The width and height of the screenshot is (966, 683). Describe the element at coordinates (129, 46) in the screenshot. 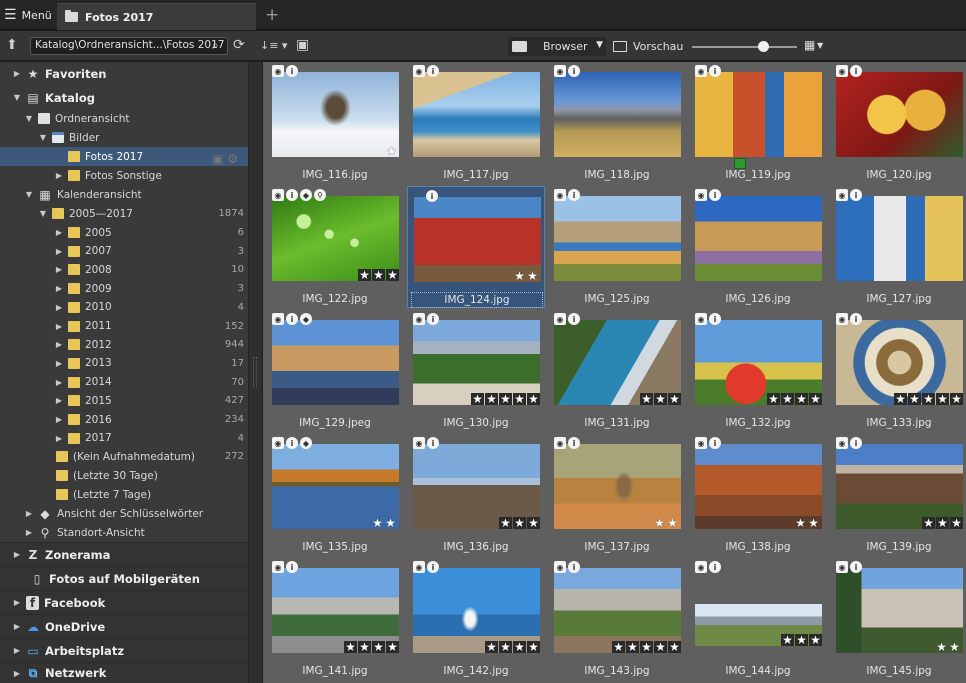

I see `path-field: Katalog\Ordneransicht...\Fotos 2017` at that location.